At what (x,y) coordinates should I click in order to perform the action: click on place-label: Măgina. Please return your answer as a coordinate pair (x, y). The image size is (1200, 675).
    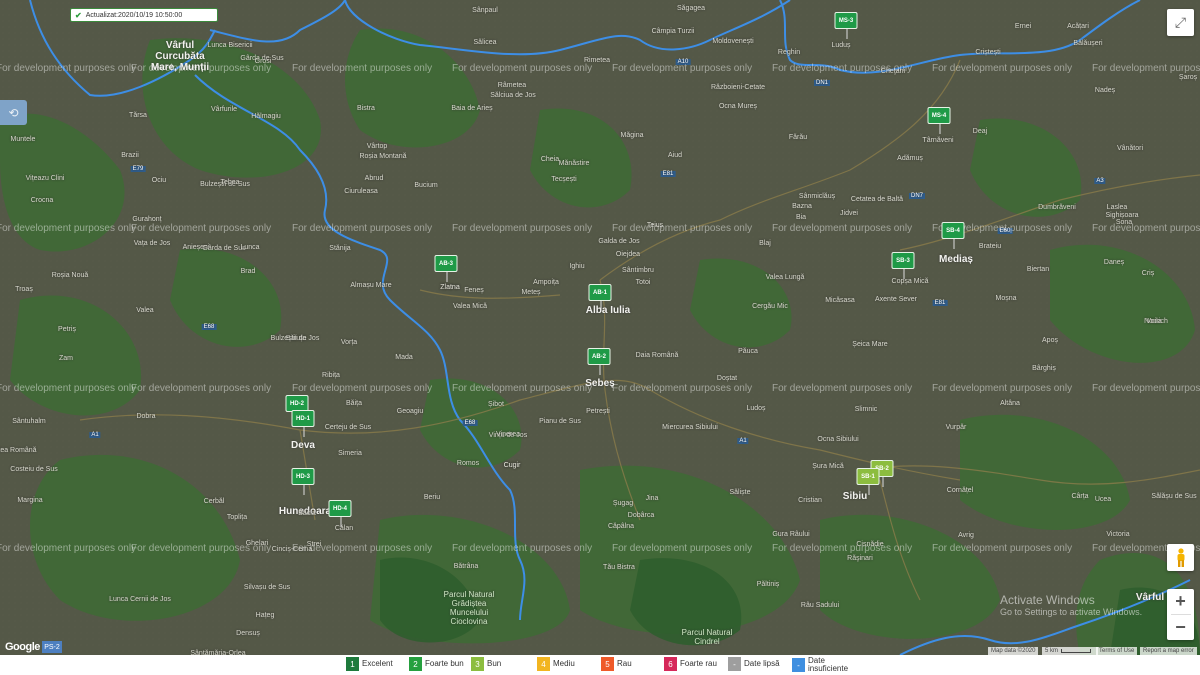
    Looking at the image, I should click on (632, 135).